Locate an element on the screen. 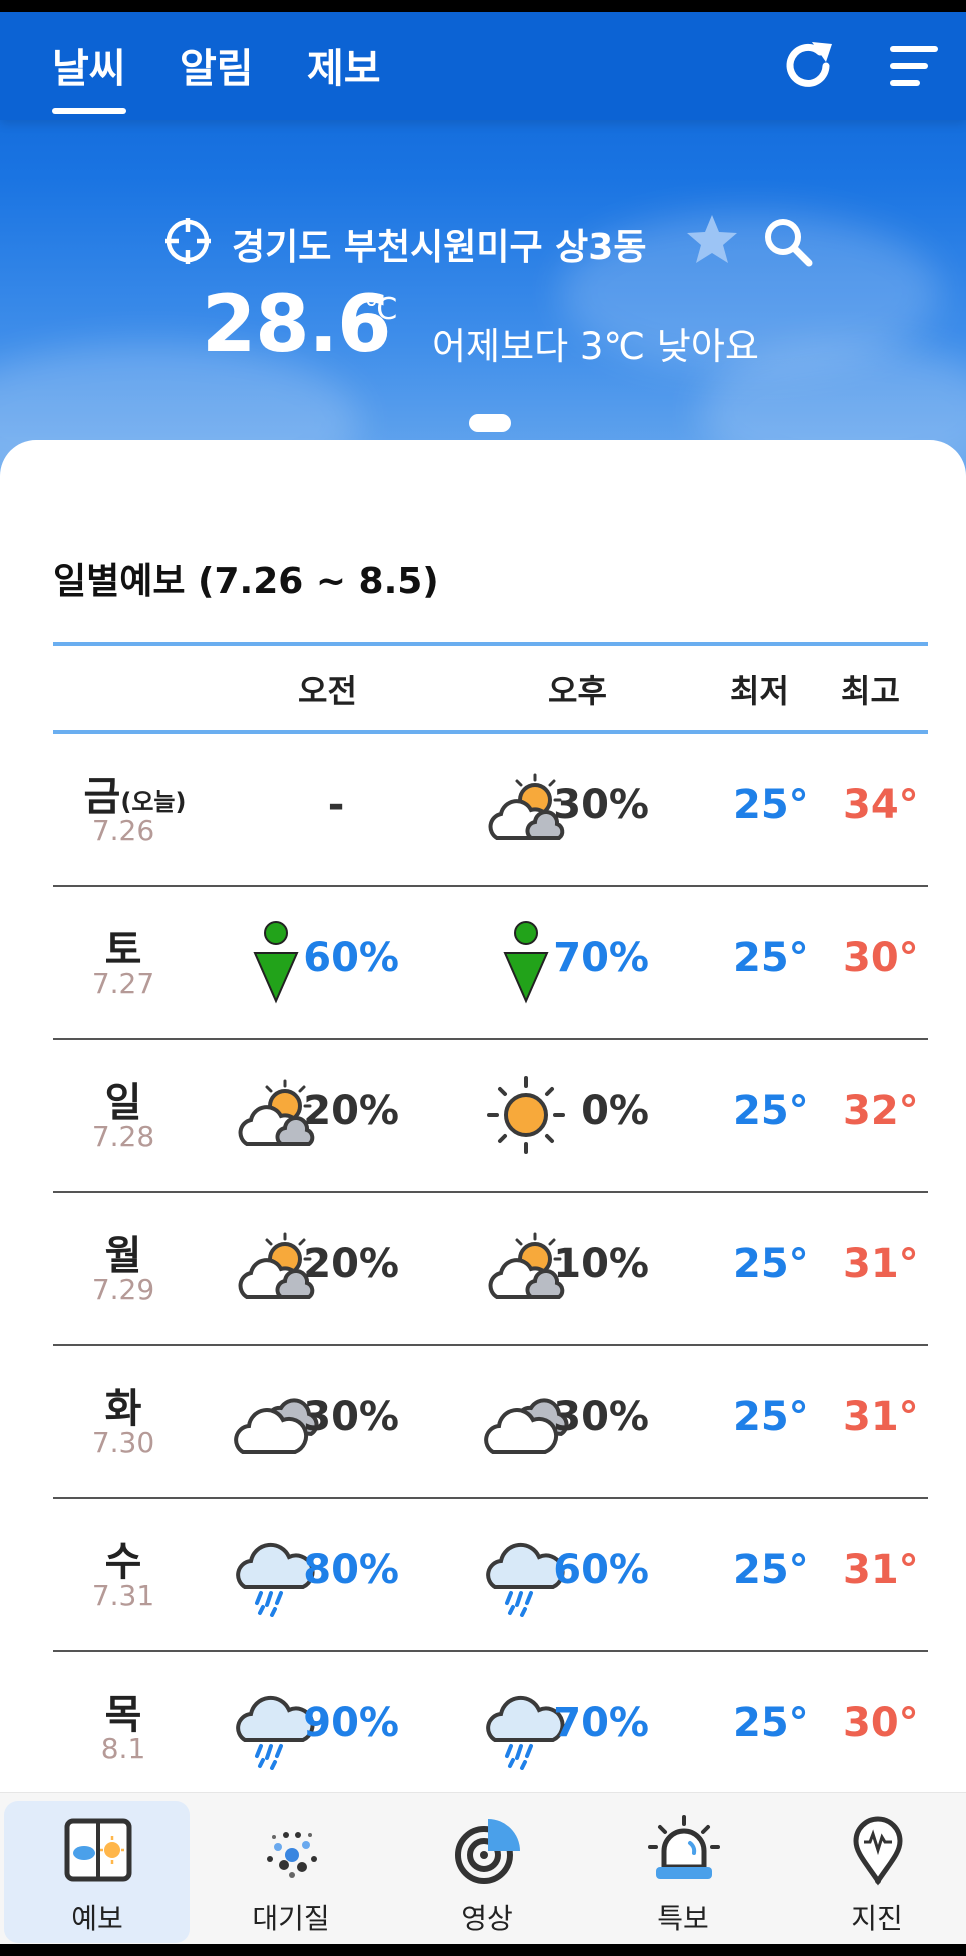  refresh-icon is located at coordinates (810, 66).